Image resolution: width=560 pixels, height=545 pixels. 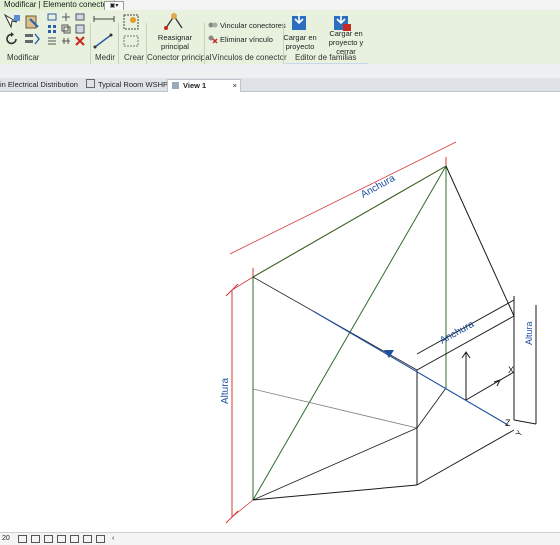 I want to click on detail-level-icon, so click(x=22, y=539).